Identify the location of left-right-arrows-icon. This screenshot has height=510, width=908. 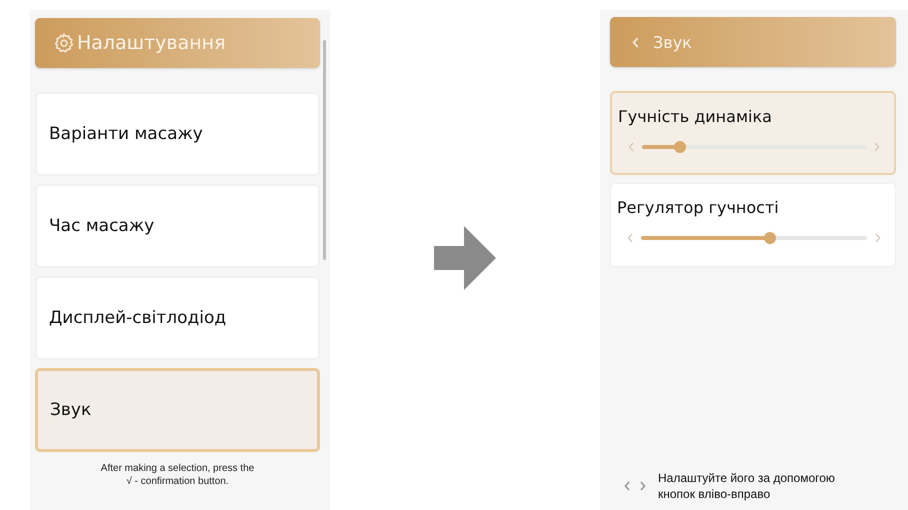
(635, 485).